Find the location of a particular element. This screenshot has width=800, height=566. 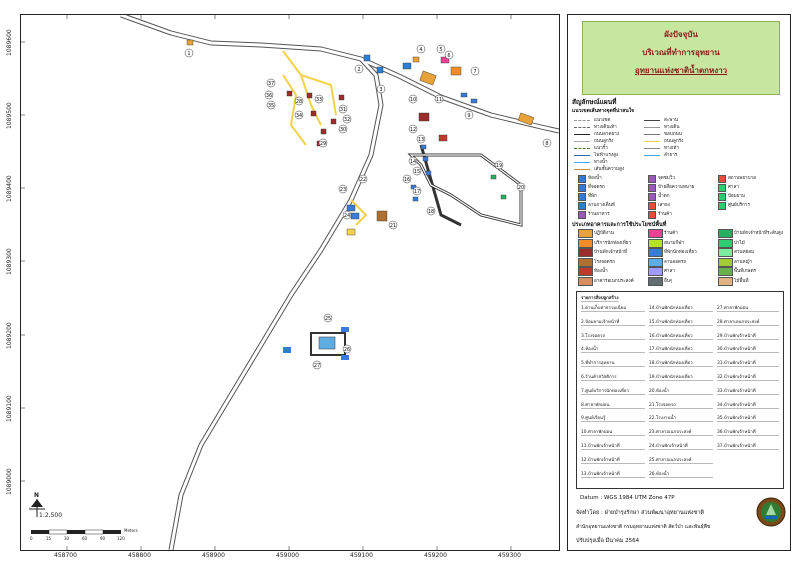

table-cell: 18.บ้านพักนักท่องเที่ยว is located at coordinates (681, 363).